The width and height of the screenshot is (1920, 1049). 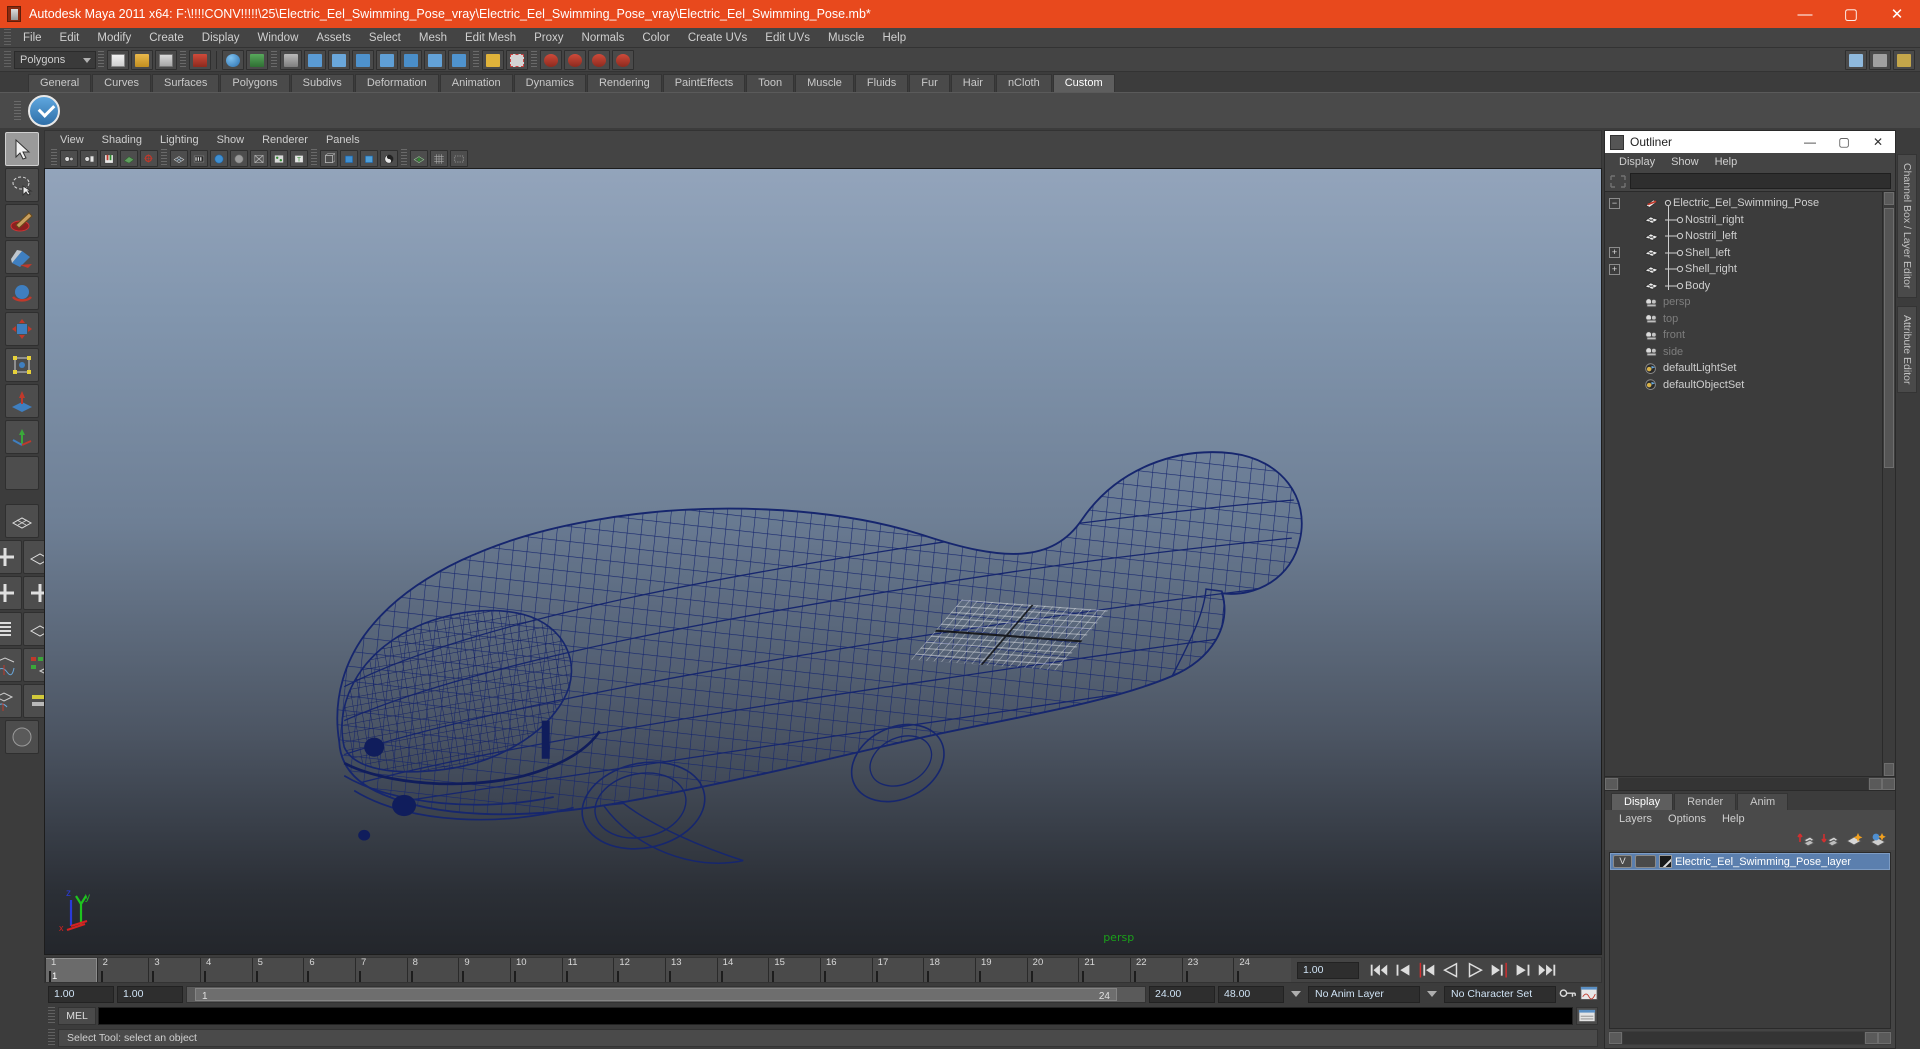 What do you see at coordinates (1750, 861) in the screenshot?
I see `layer-row: V Electric_Eel_Swimming_Pose_layer` at bounding box center [1750, 861].